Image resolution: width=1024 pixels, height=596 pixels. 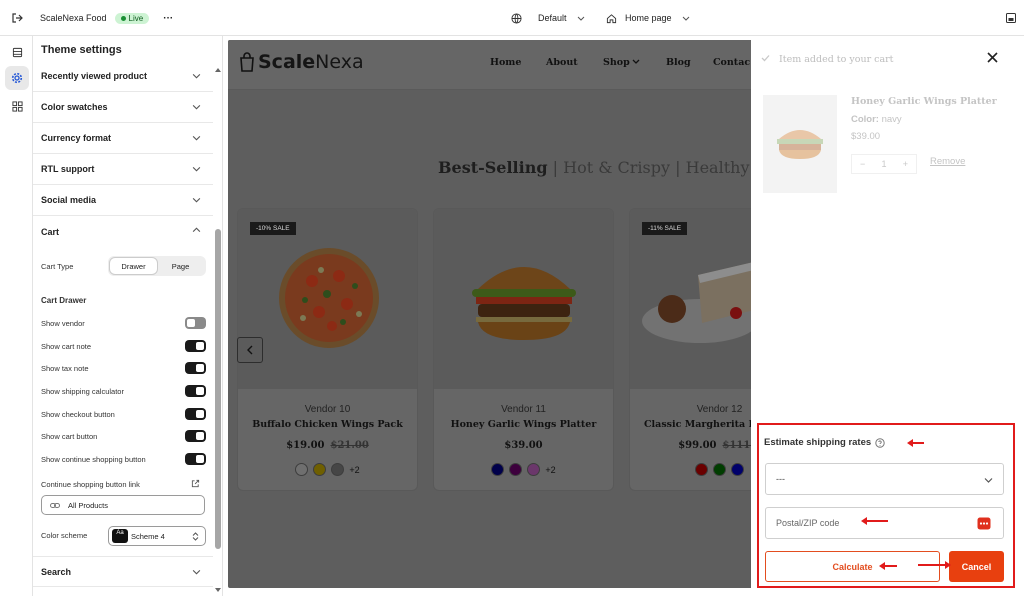 What do you see at coordinates (852, 566) in the screenshot?
I see `calculate-button: Calculate` at bounding box center [852, 566].